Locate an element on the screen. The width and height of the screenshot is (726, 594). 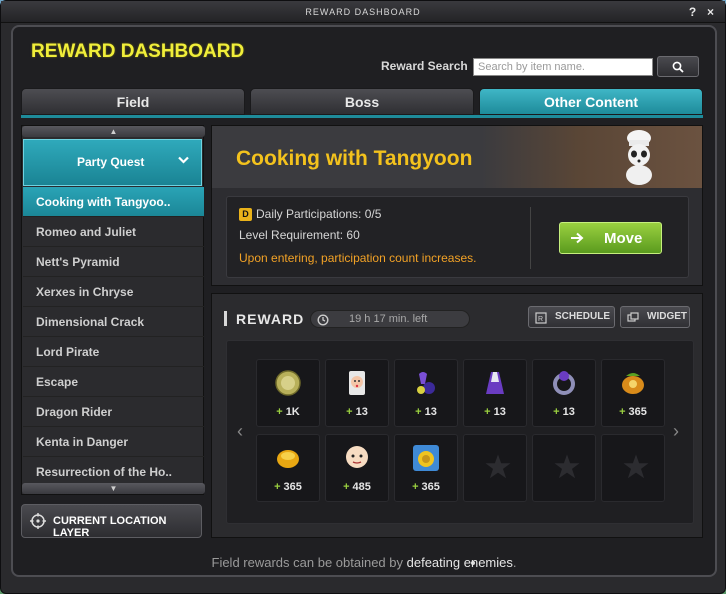
list-item: Cooking with Tangyoo.. is located at coordinates (113, 202).